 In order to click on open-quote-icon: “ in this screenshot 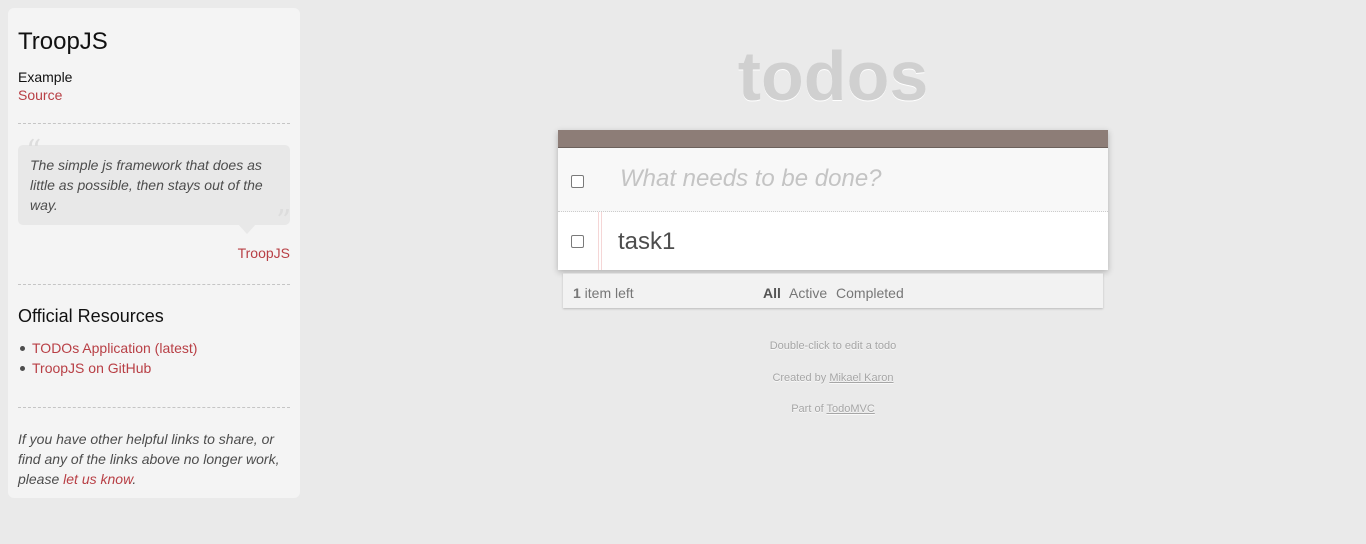, I will do `click(34, 151)`.